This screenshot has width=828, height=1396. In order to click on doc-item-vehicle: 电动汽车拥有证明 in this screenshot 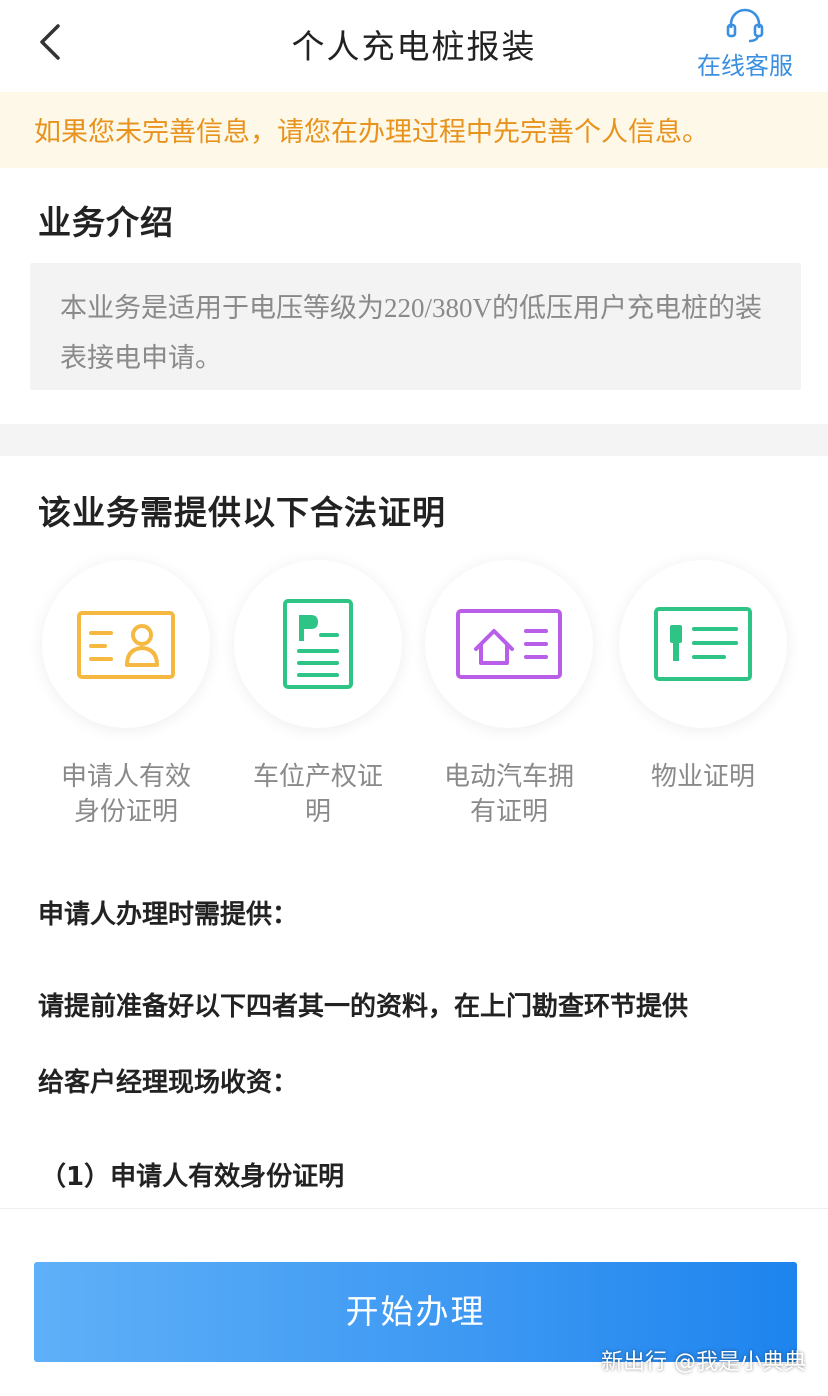, I will do `click(509, 695)`.